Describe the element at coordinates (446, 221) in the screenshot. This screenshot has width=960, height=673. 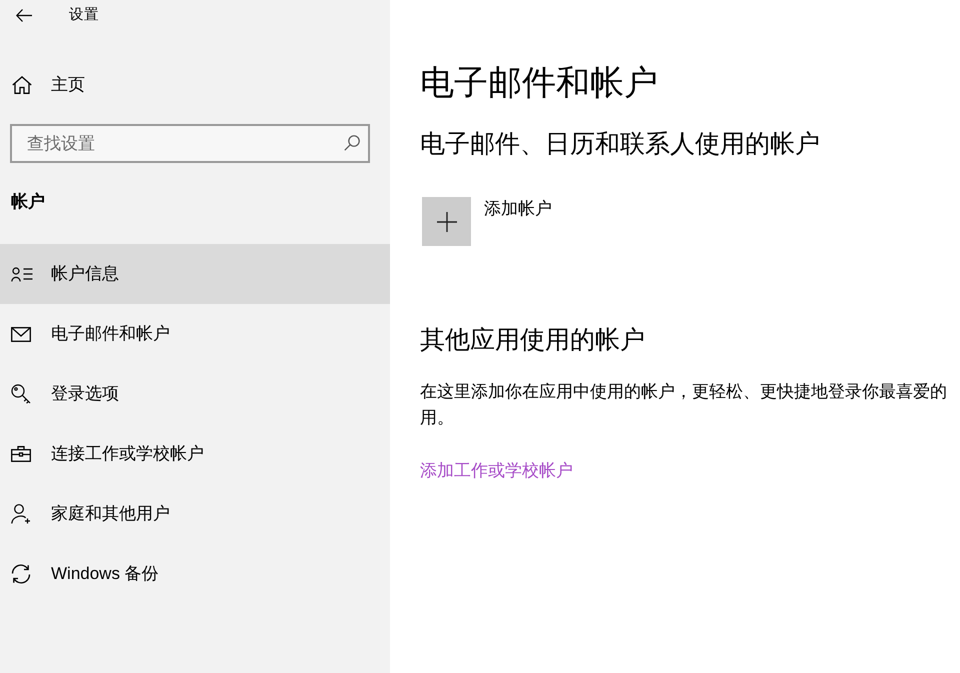
I see `plus-icon` at that location.